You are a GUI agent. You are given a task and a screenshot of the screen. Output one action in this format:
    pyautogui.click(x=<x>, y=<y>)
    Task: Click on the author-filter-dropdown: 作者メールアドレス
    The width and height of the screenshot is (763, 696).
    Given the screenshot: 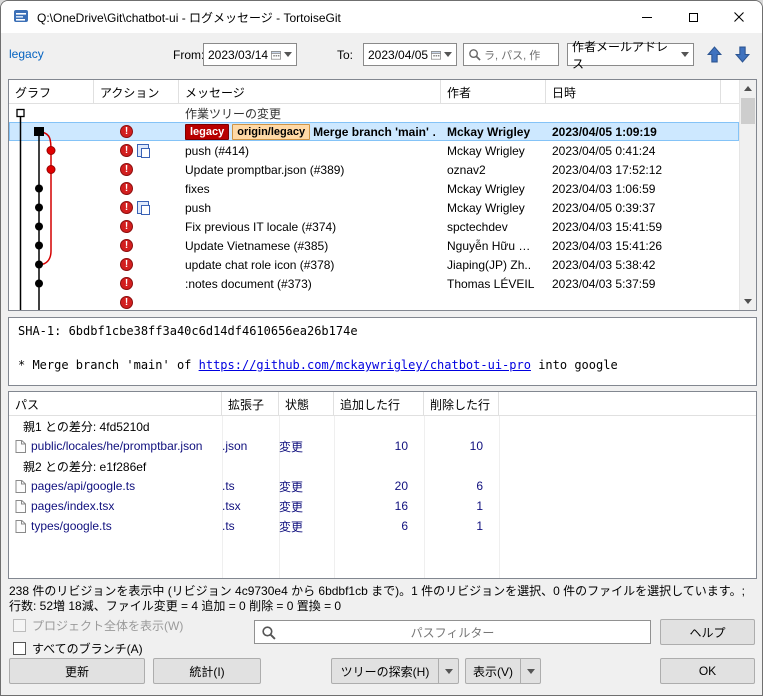 What is the action you would take?
    pyautogui.click(x=630, y=55)
    